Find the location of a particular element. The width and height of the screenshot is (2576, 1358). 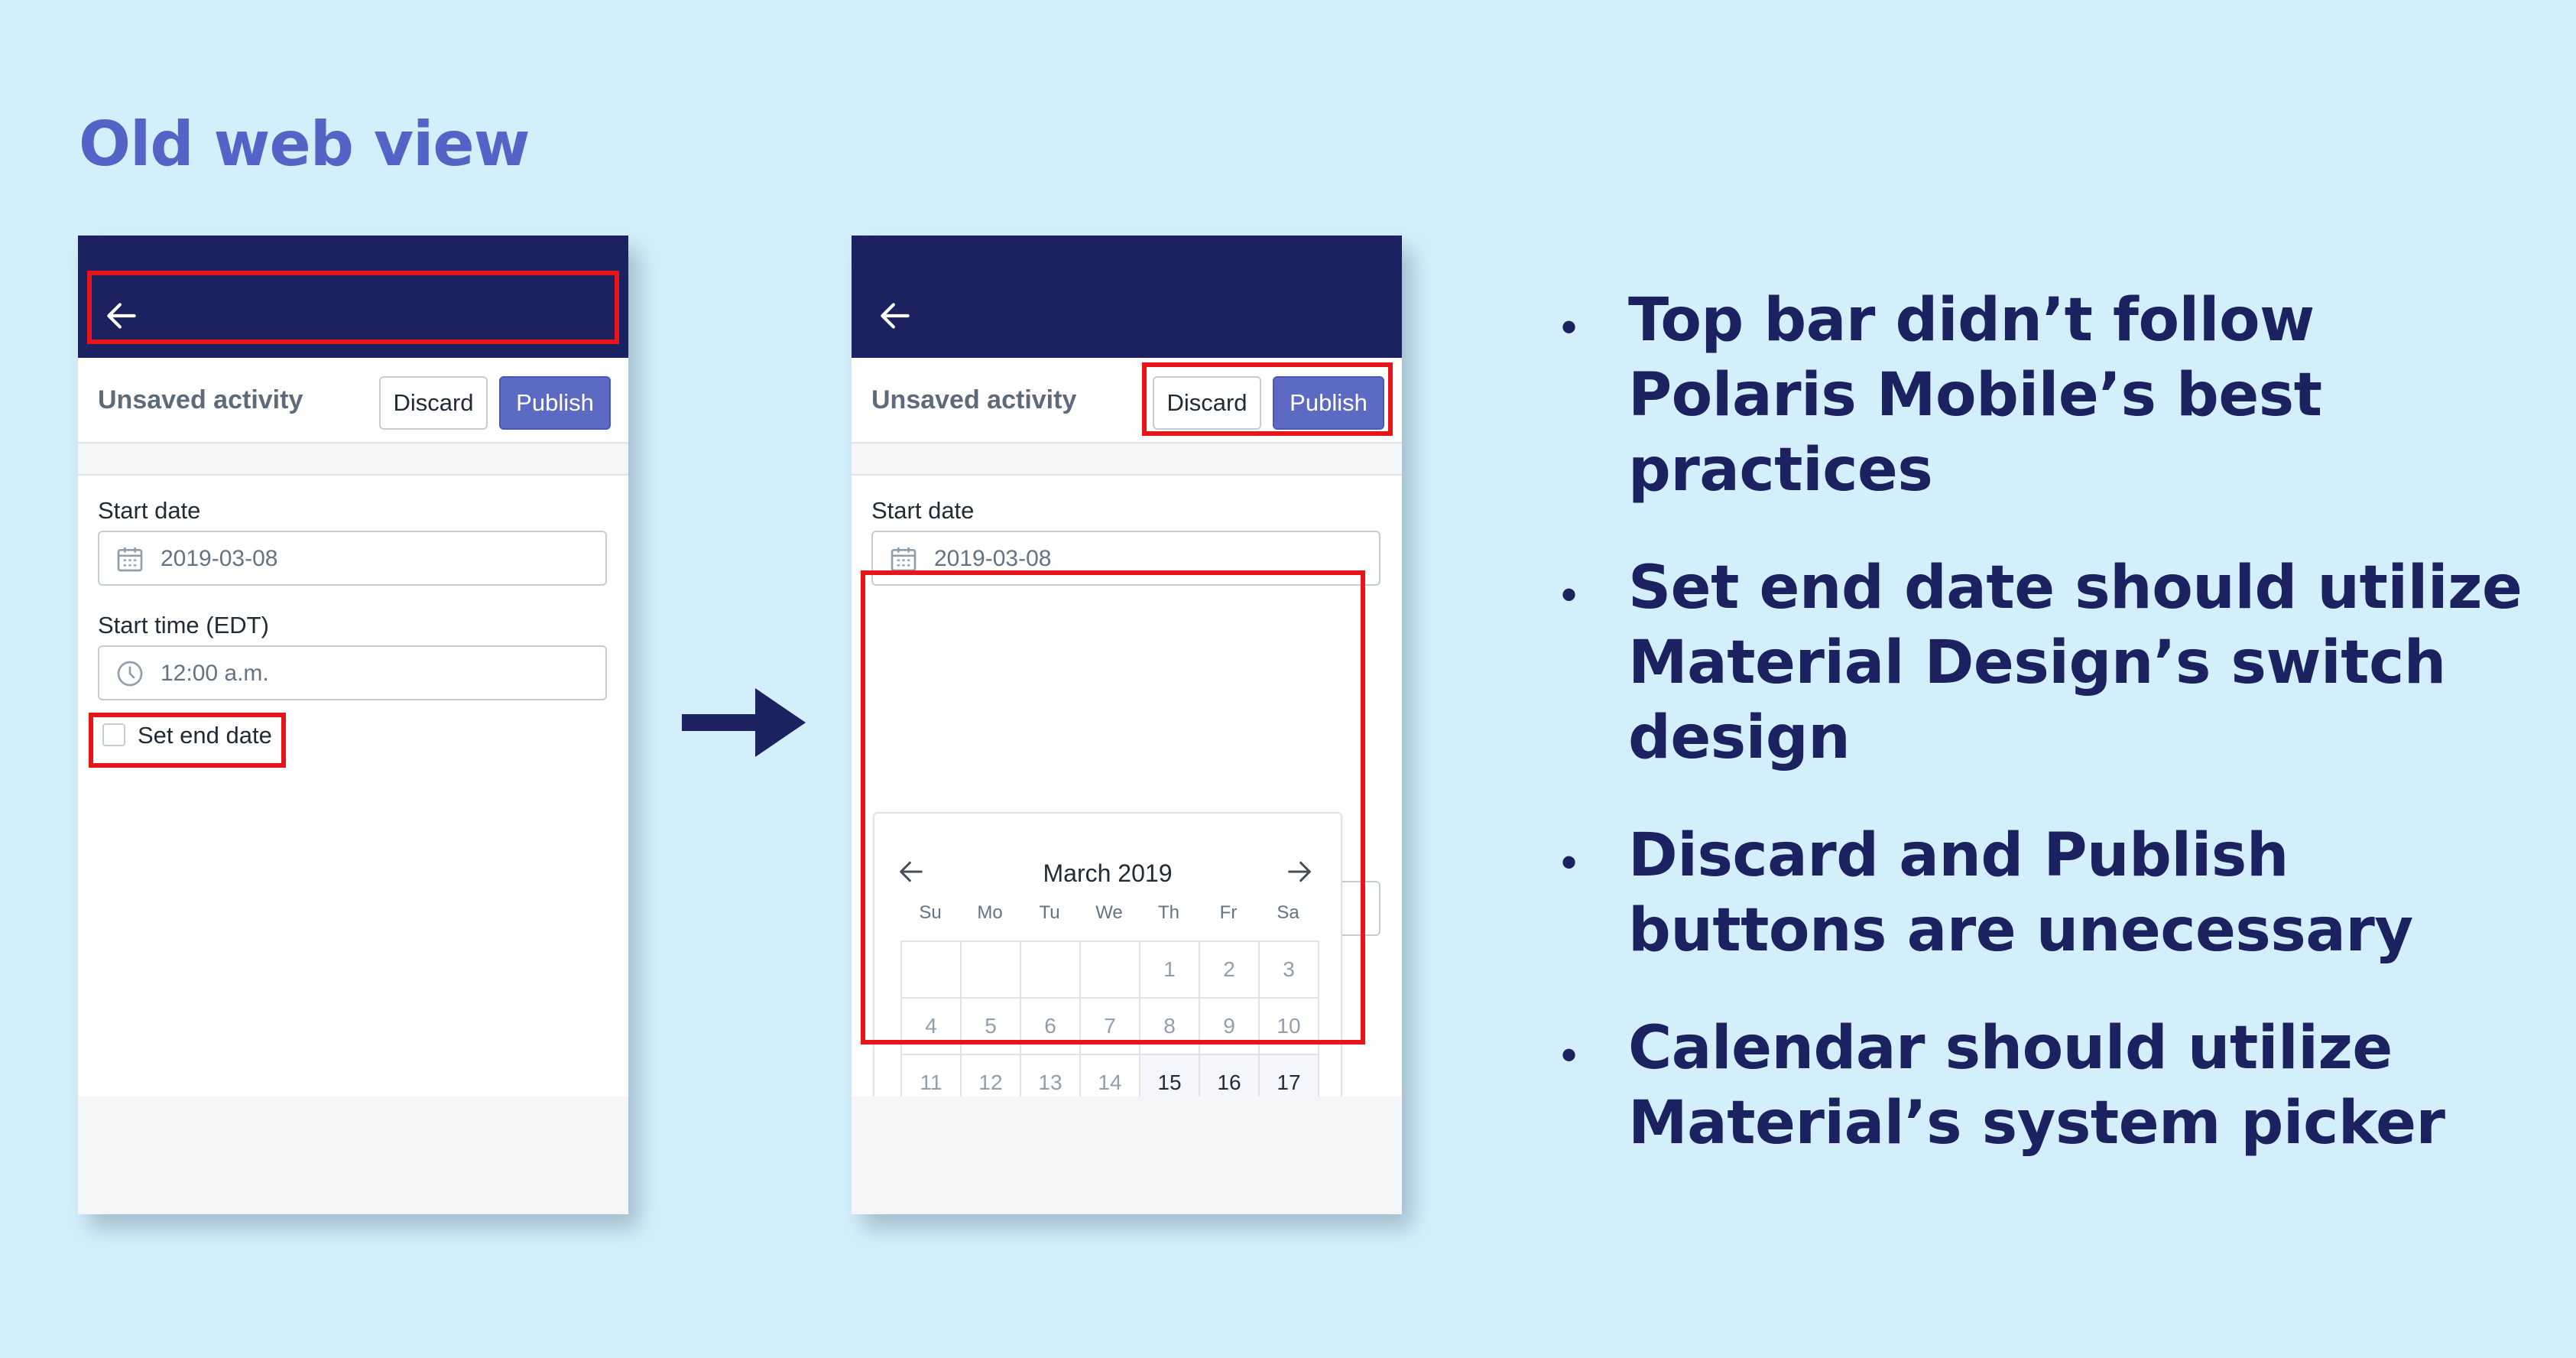

highlight-top-bar is located at coordinates (353, 307).